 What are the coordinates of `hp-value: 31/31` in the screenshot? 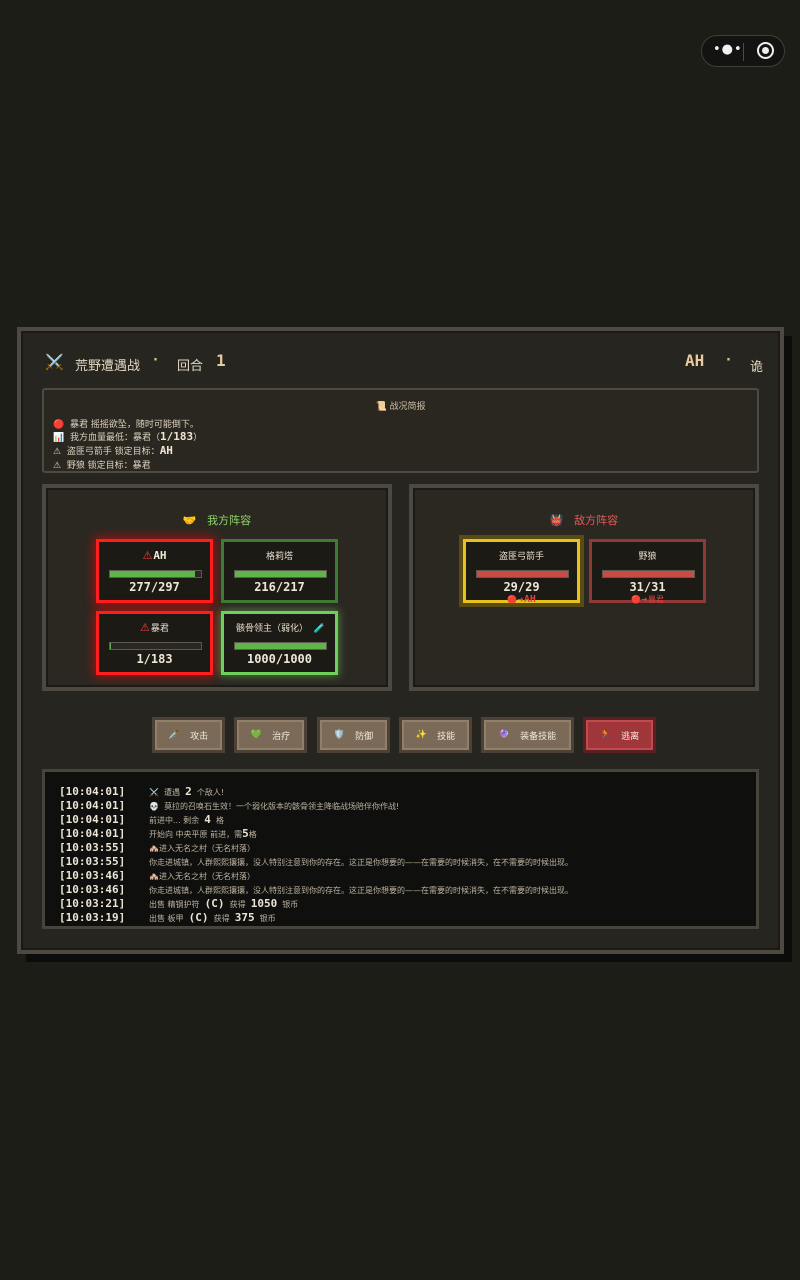 It's located at (647, 587).